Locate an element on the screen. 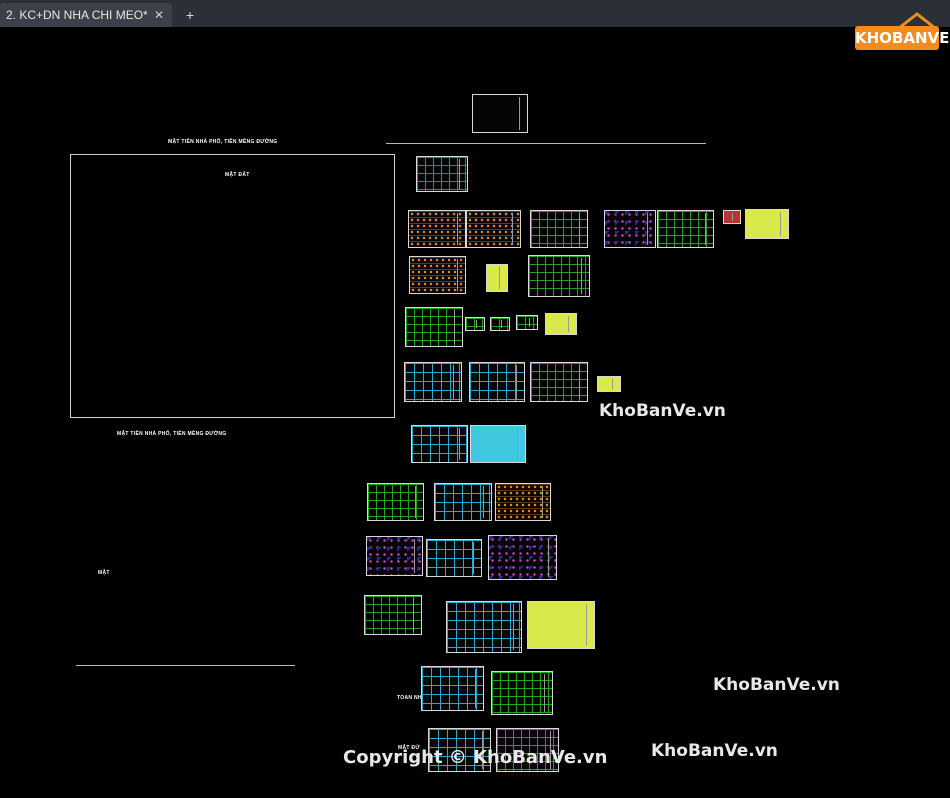  tab-bar: 2. KC+DN NHA CHI MEO* ✕ + is located at coordinates (475, 13).